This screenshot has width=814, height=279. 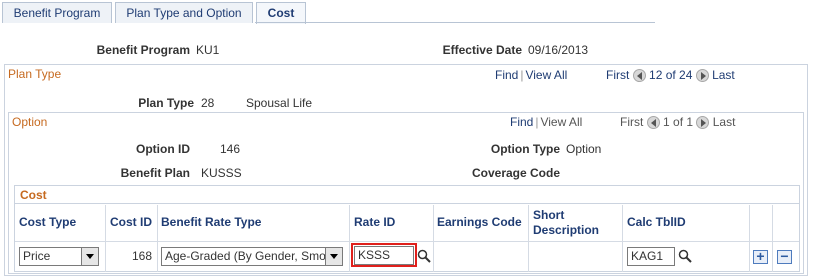 What do you see at coordinates (57, 12) in the screenshot?
I see `tab-benefit-program: Benefit Program` at bounding box center [57, 12].